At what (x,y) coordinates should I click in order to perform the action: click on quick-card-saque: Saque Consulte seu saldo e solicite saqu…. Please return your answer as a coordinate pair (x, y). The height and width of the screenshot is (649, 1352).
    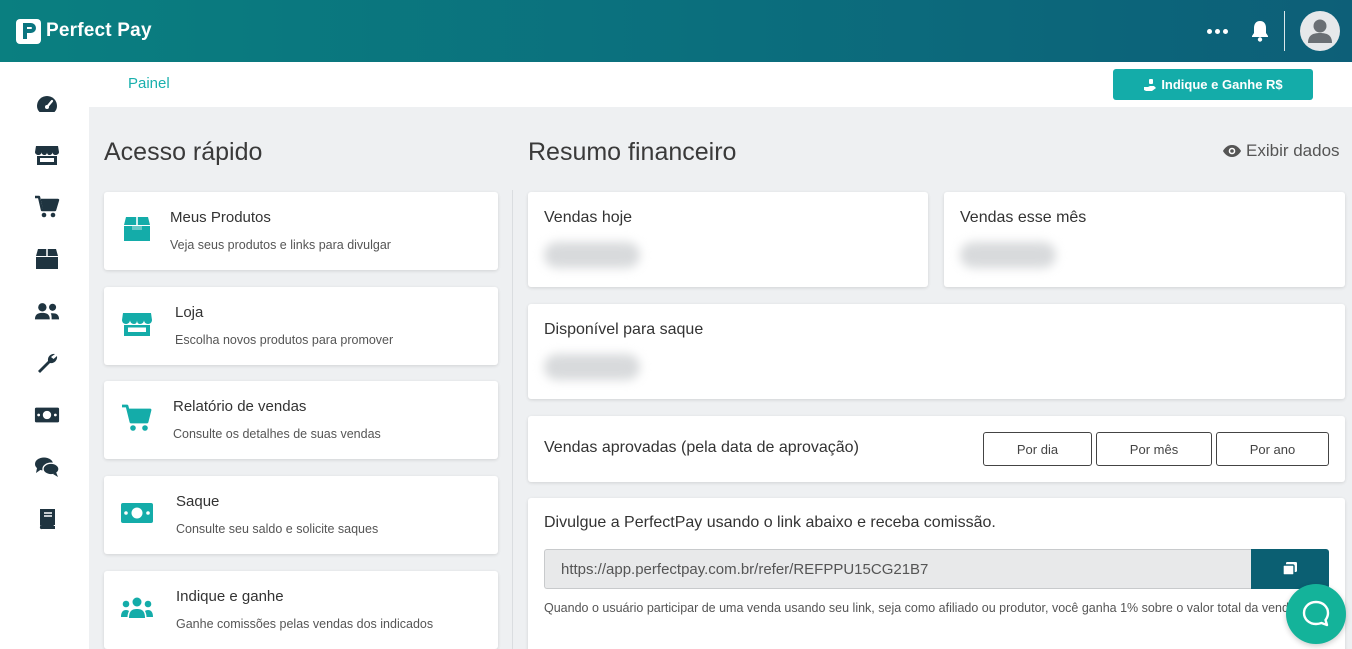
    Looking at the image, I should click on (301, 515).